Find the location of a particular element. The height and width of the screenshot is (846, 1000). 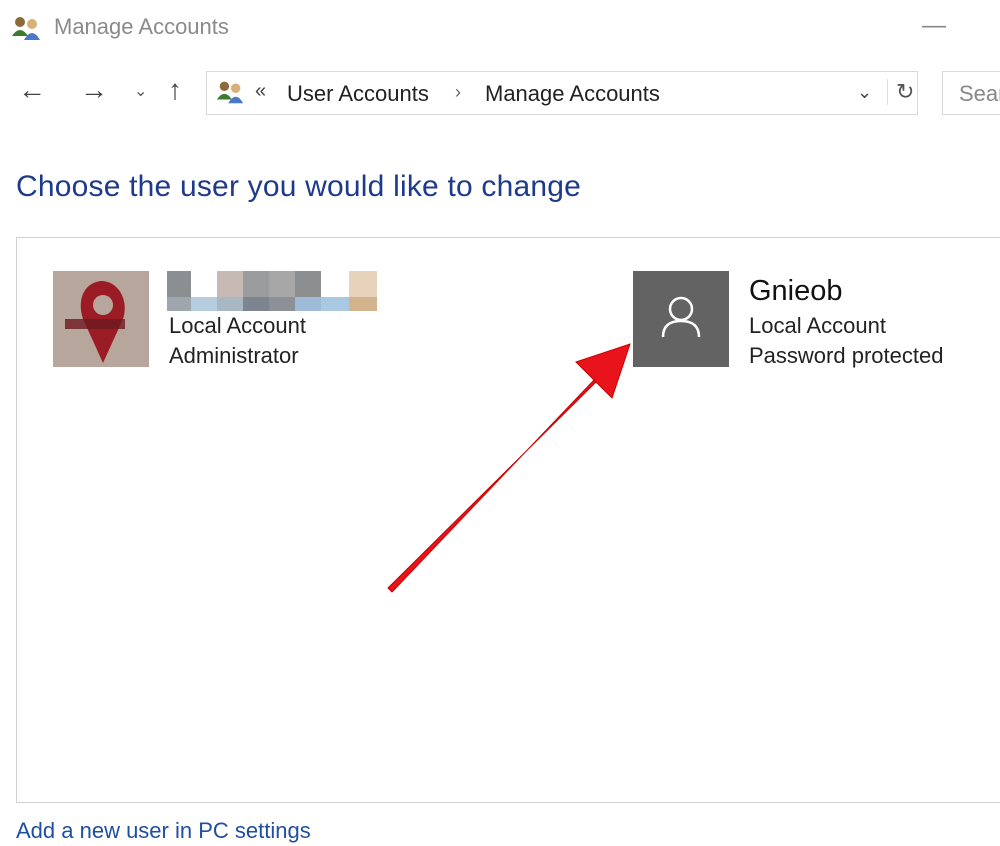

title-bar: Manage Accounts — is located at coordinates (500, 28).